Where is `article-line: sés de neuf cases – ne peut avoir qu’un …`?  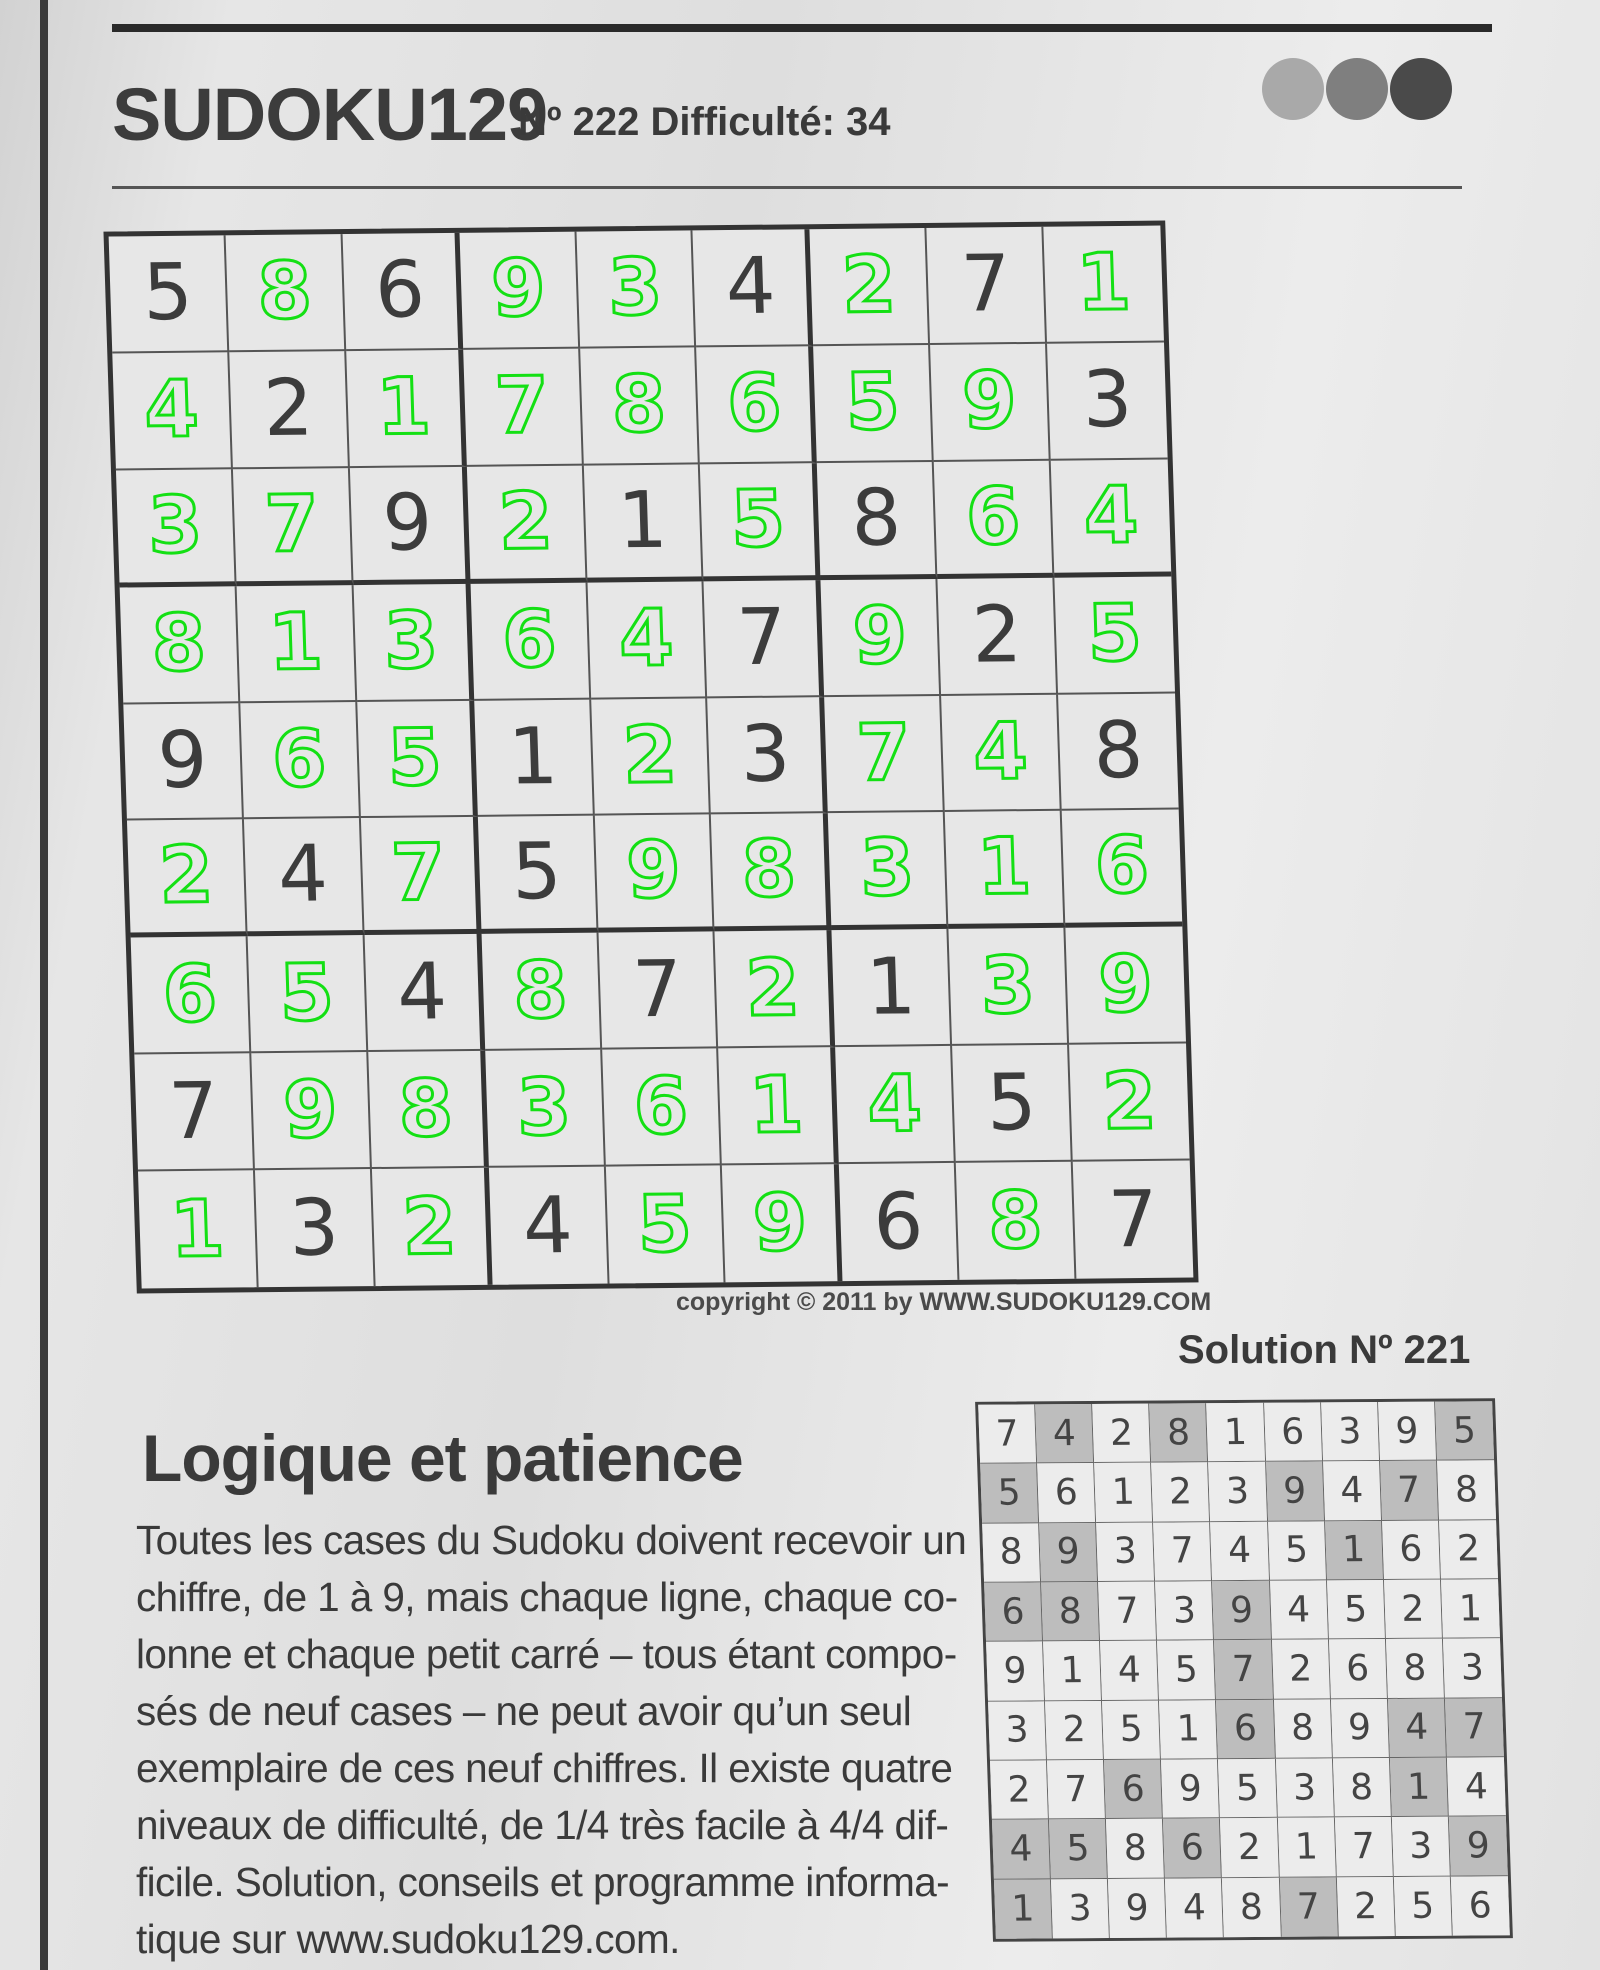
article-line: sés de neuf cases – ne peut avoir qu’un … is located at coordinates (524, 1711).